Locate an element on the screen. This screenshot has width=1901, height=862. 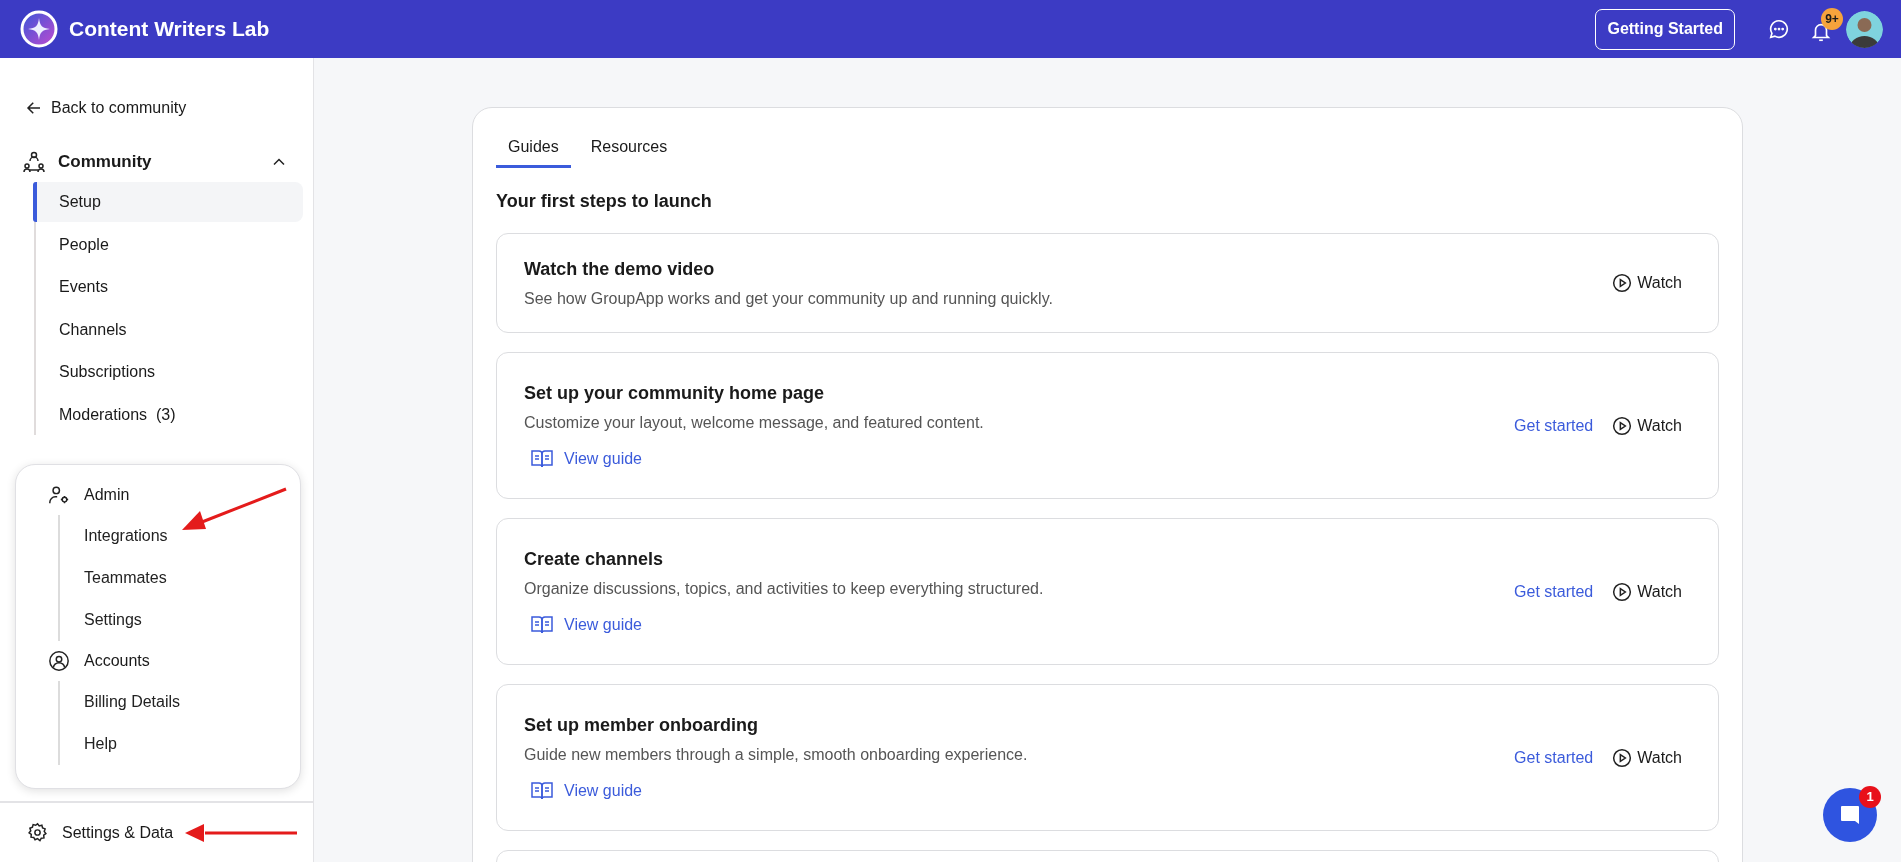
menu-item: Integrations is located at coordinates (174, 536).